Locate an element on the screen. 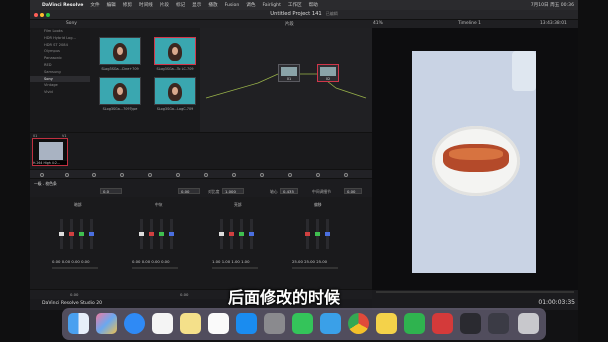  still-thumbnail-selected is located at coordinates (175, 51).